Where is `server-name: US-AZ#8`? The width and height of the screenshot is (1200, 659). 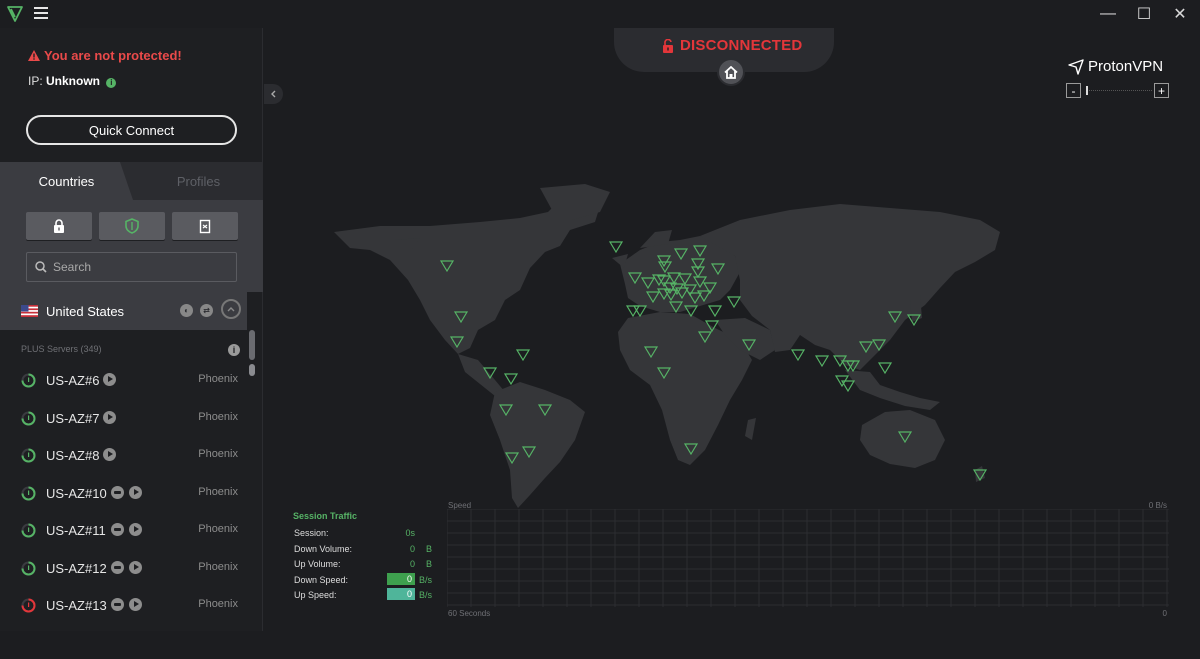
server-name: US-AZ#8 is located at coordinates (73, 455).